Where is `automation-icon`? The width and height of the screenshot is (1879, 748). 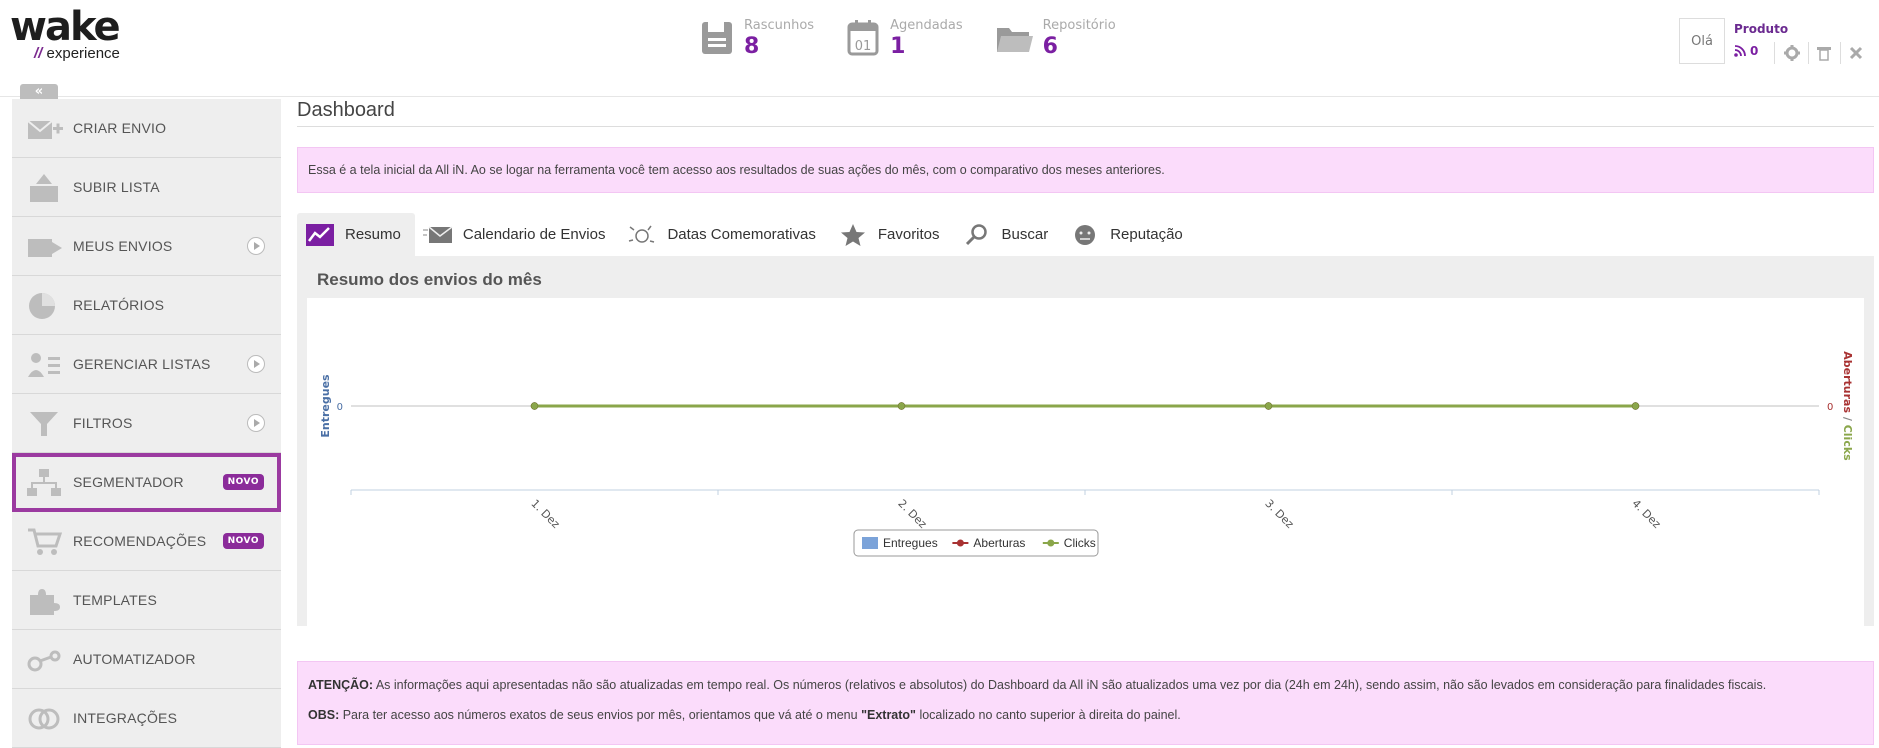
automation-icon is located at coordinates (44, 661).